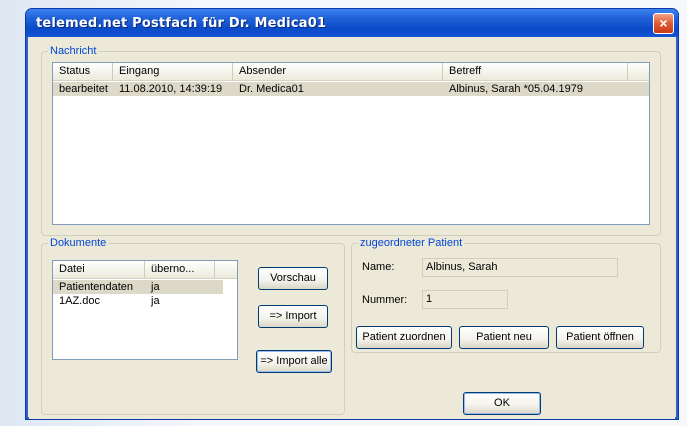 Image resolution: width=687 pixels, height=426 pixels. What do you see at coordinates (378, 267) in the screenshot?
I see `name-label: Name:` at bounding box center [378, 267].